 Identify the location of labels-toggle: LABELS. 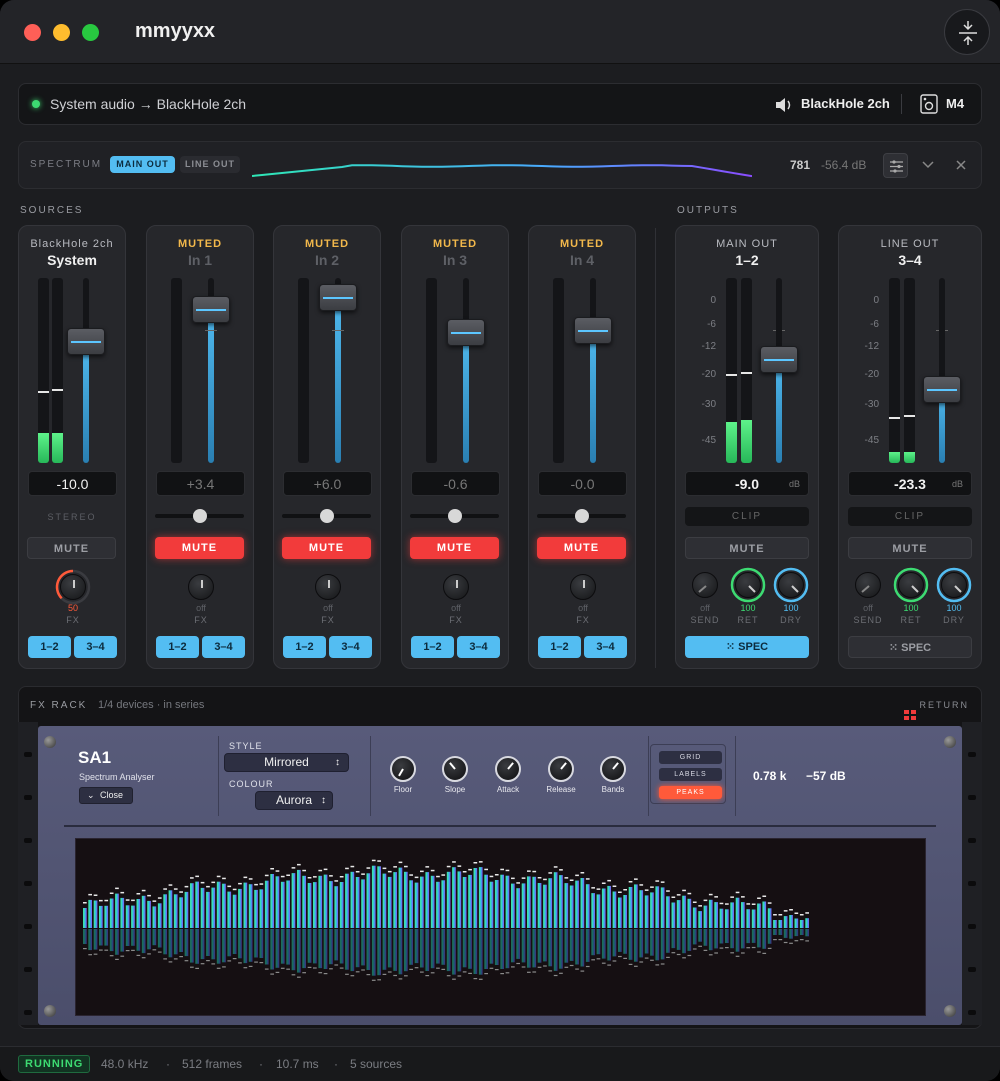
(690, 774).